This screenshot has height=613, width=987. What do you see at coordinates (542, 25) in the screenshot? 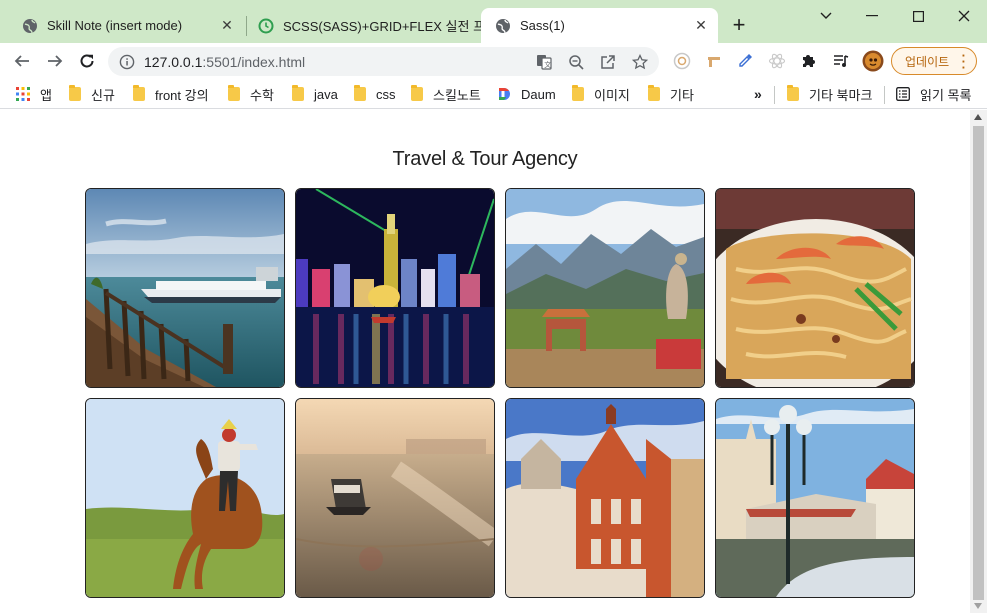
I see `tab-title: Sass(1)` at bounding box center [542, 25].